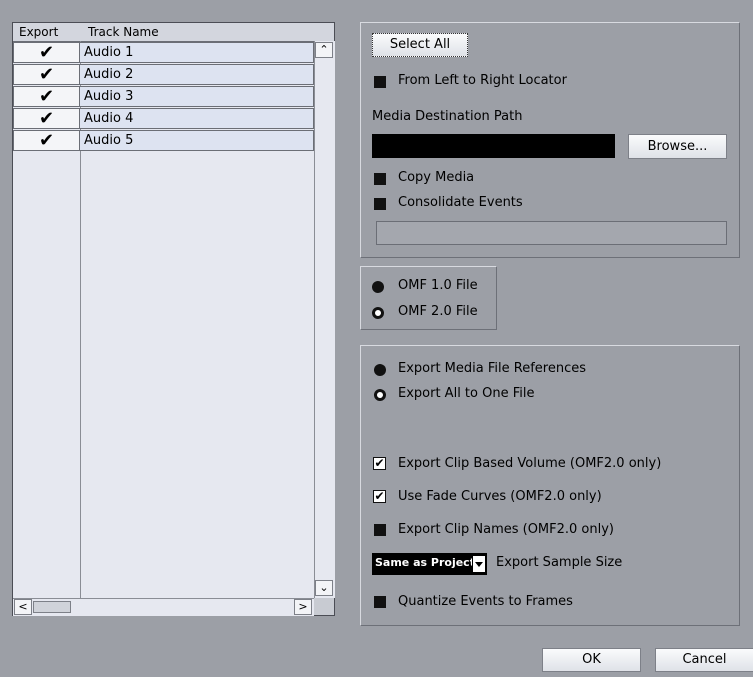  What do you see at coordinates (380, 204) in the screenshot?
I see `consolidate-events-checkbox` at bounding box center [380, 204].